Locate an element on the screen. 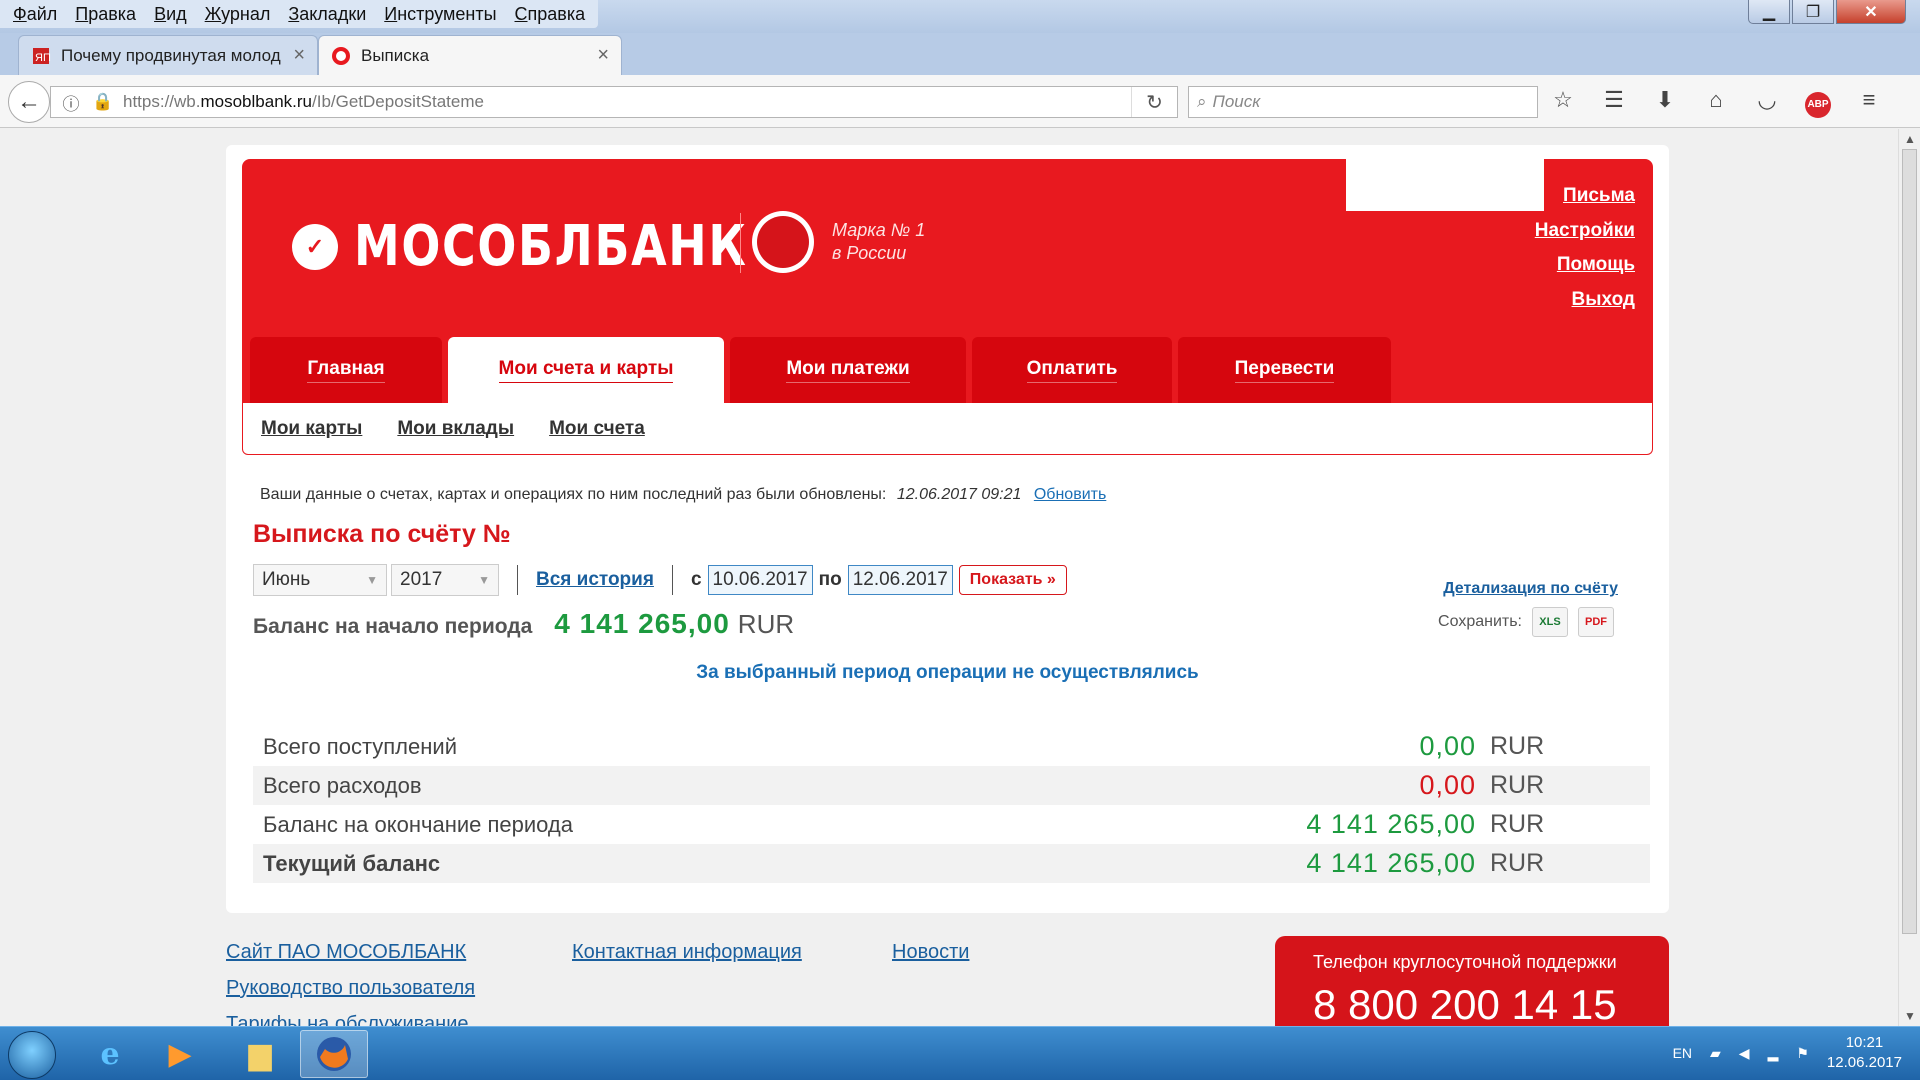 The height and width of the screenshot is (1080, 1920). logo-divider is located at coordinates (740, 243).